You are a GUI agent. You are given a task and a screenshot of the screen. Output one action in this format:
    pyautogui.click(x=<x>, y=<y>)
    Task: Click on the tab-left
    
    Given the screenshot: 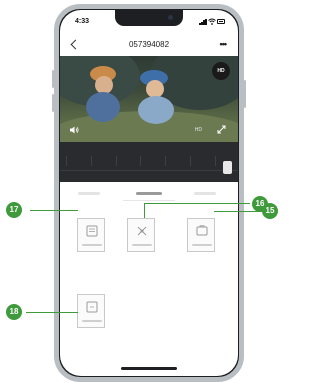 What is the action you would take?
    pyautogui.click(x=91, y=194)
    